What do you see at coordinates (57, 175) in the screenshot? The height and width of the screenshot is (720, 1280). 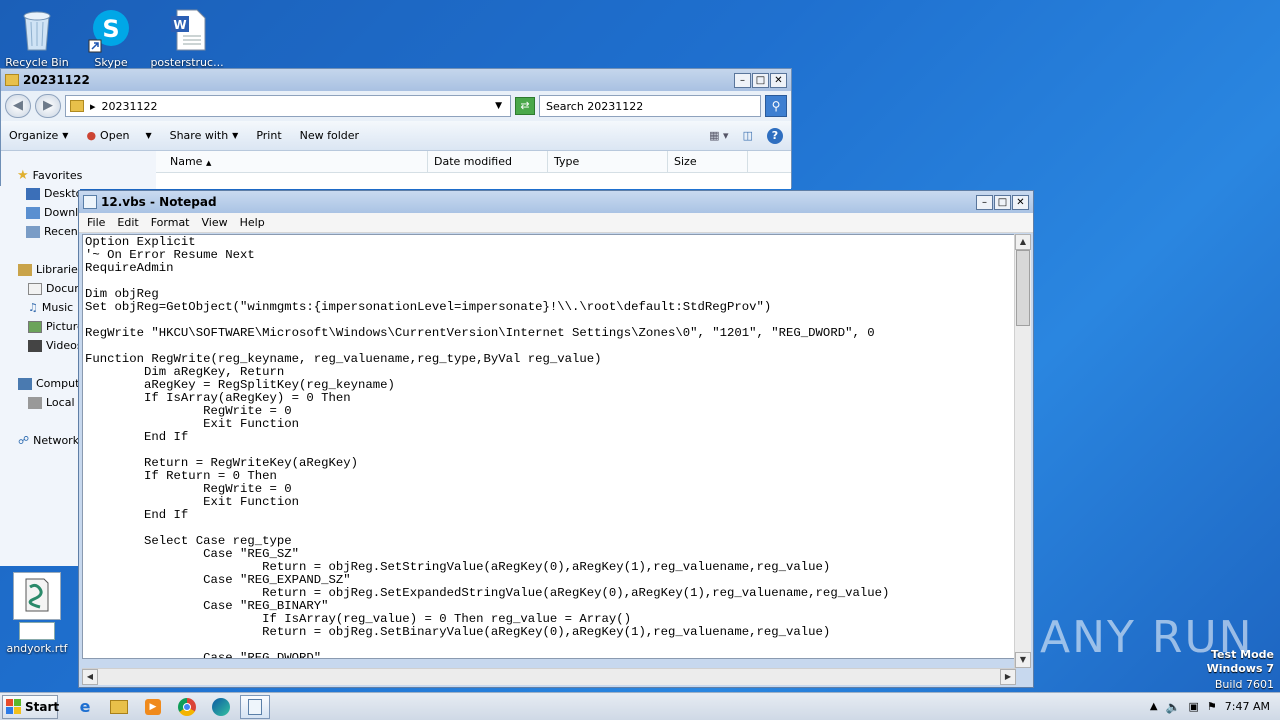 I see `nav-label: Favorites` at bounding box center [57, 175].